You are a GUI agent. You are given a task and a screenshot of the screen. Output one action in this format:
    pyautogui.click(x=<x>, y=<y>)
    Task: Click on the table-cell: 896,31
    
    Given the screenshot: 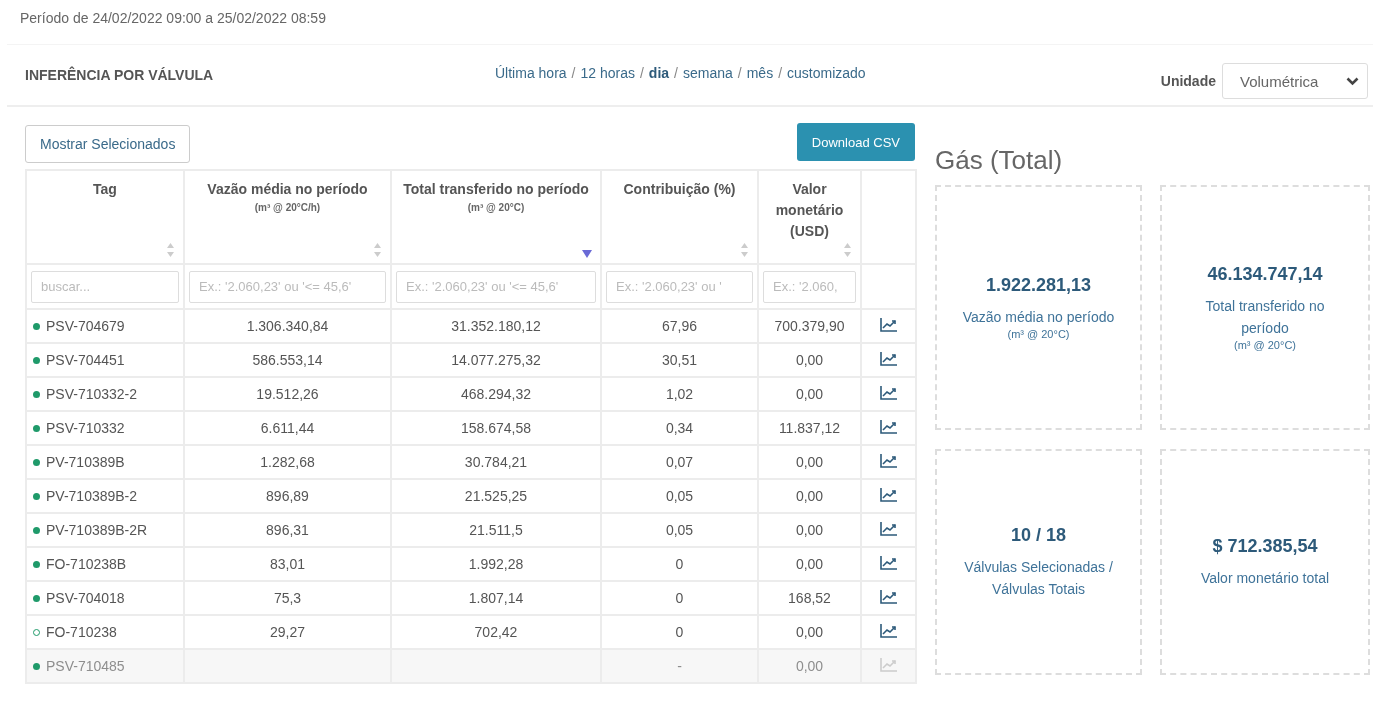 What is the action you would take?
    pyautogui.click(x=287, y=530)
    